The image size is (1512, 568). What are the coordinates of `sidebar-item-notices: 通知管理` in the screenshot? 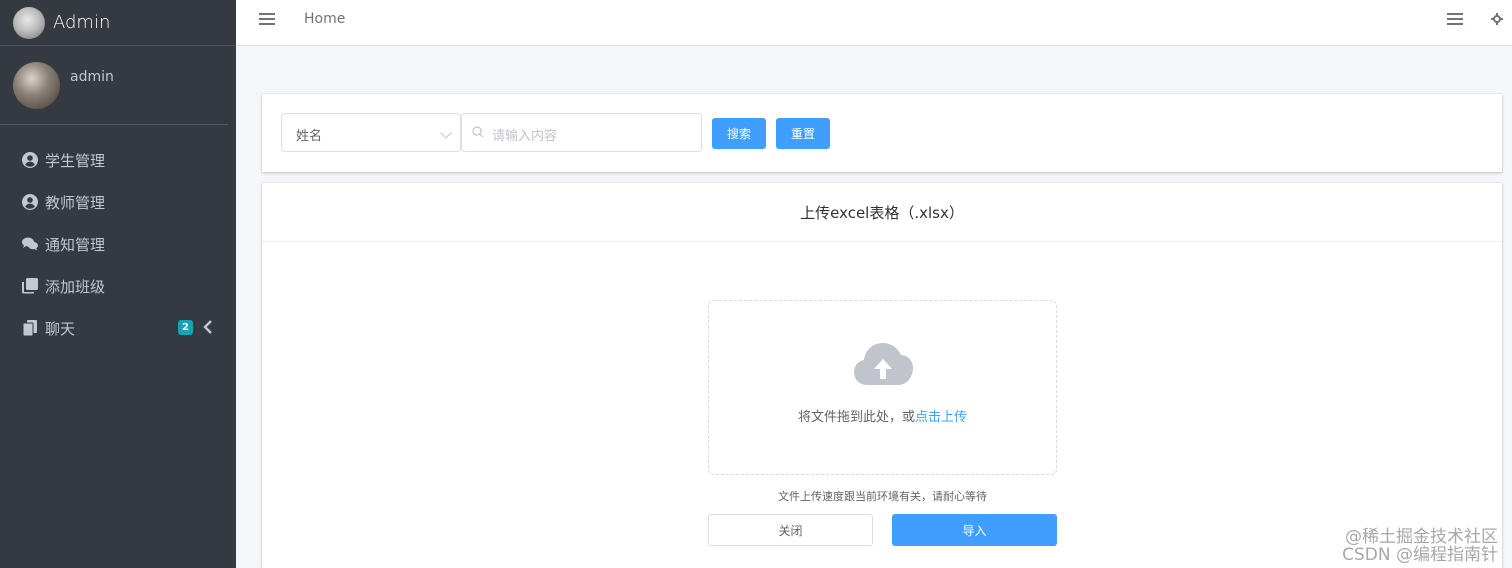 It's located at (118, 244).